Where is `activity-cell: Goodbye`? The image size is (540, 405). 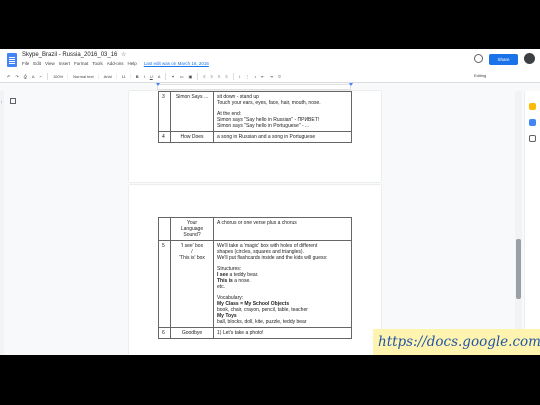
activity-cell: Goodbye is located at coordinates (192, 333).